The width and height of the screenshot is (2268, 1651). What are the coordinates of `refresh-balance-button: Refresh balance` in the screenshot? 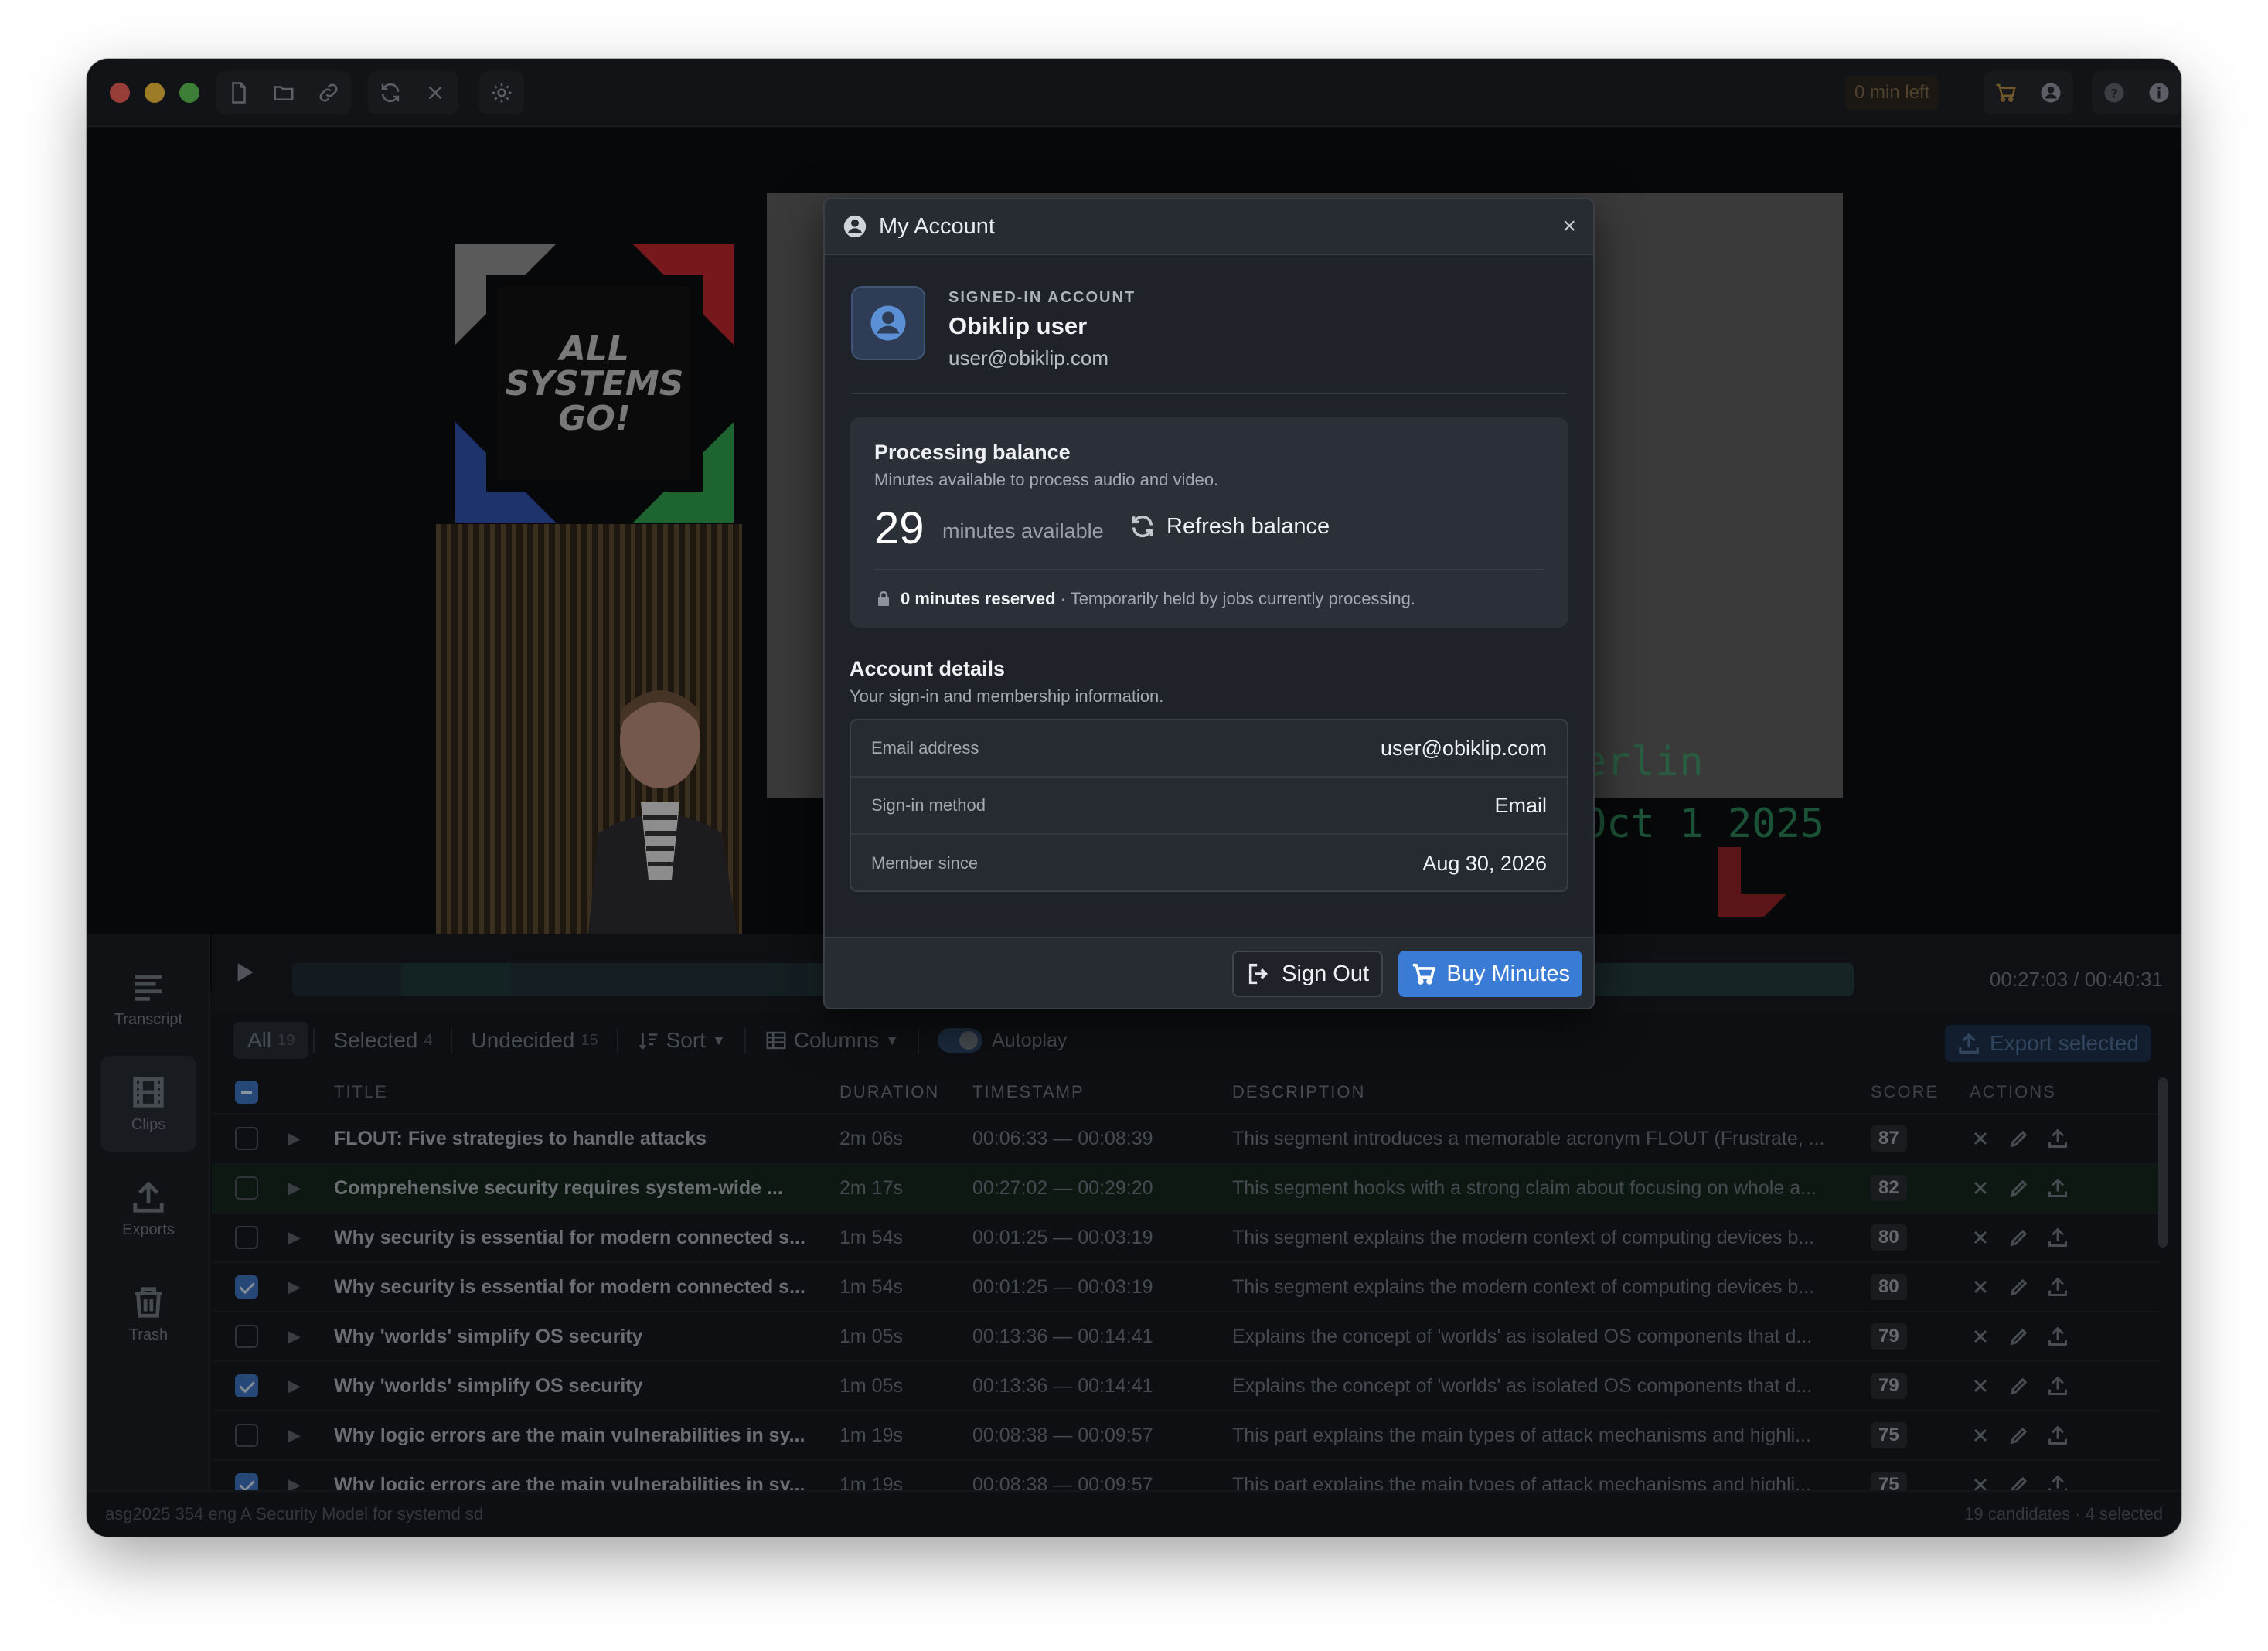 It's located at (1229, 526).